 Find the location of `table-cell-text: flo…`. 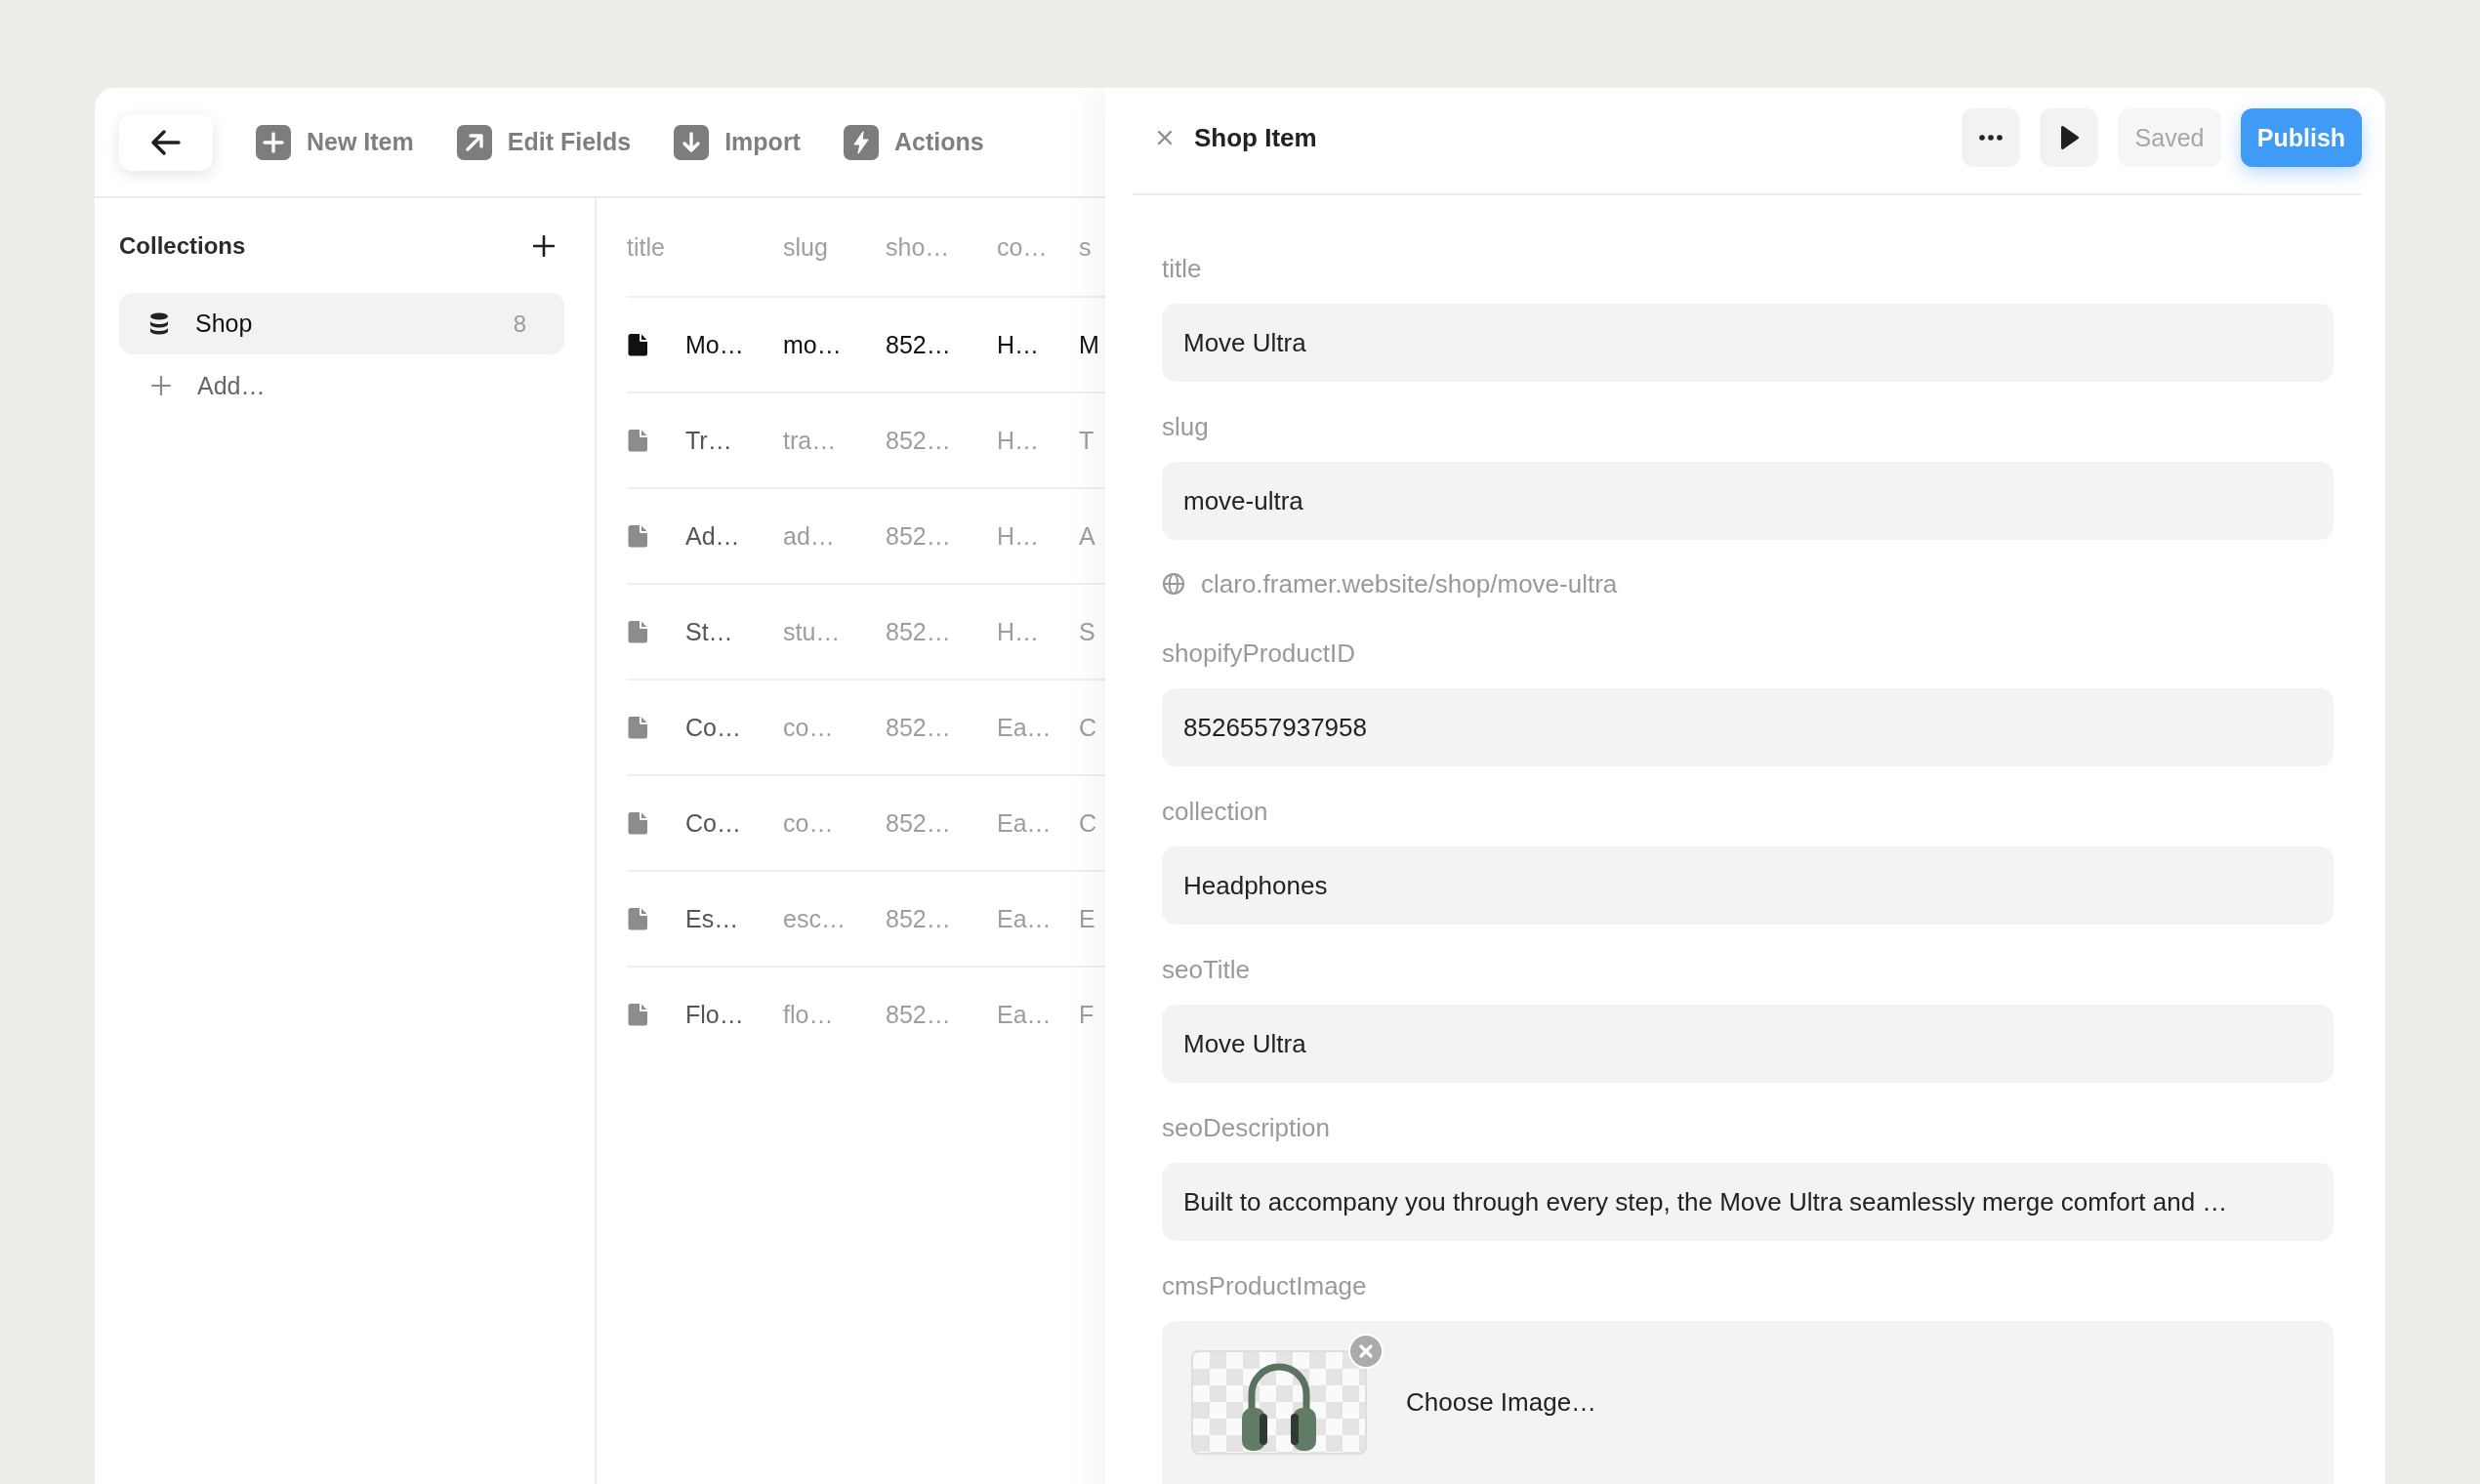

table-cell-text: flo… is located at coordinates (809, 1015).